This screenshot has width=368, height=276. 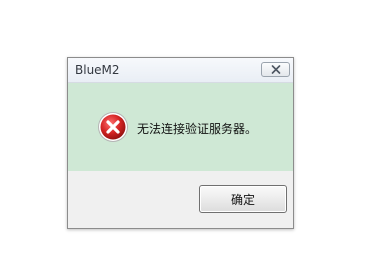 I want to click on error-message: 无法连接验证服务器。, so click(x=197, y=129).